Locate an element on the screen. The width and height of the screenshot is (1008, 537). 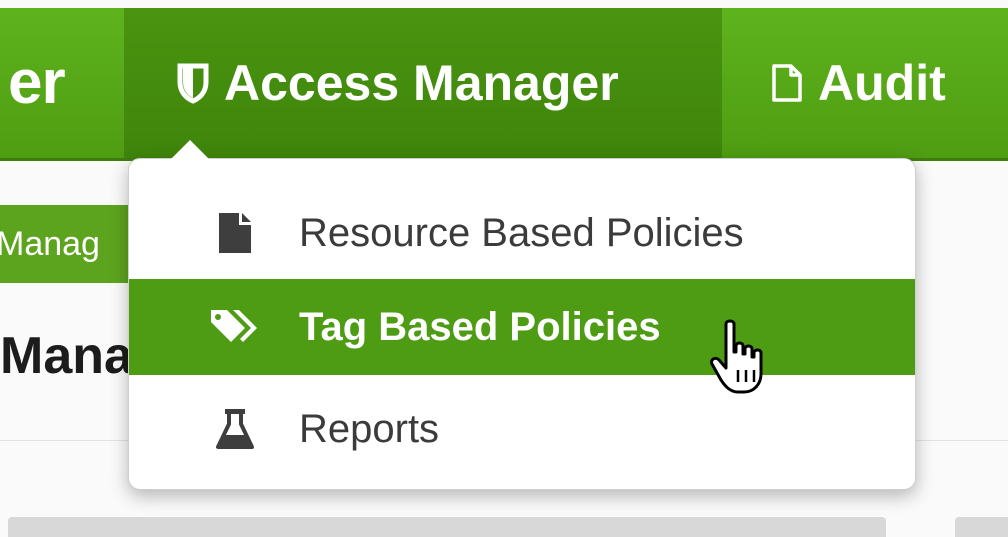
flask-icon is located at coordinates (235, 429).